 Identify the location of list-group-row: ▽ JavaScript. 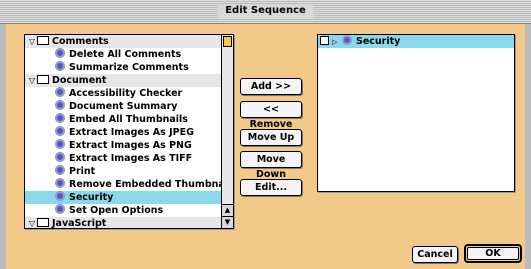
(123, 222).